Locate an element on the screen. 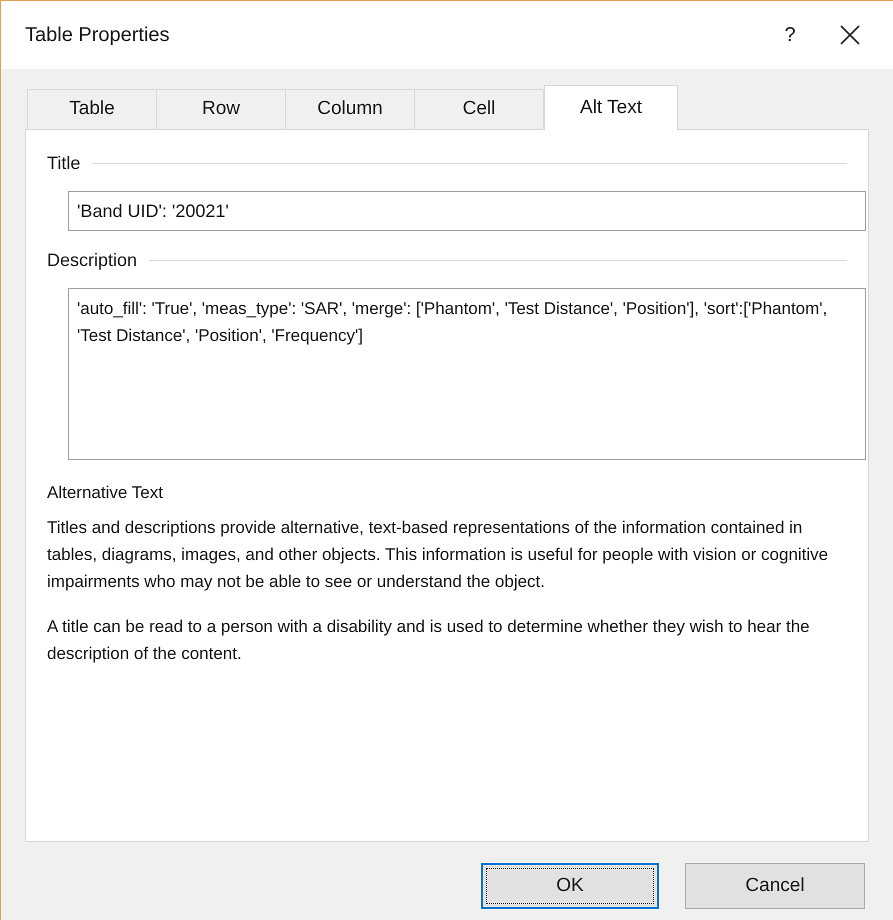 The width and height of the screenshot is (893, 920). tab: Alt Text is located at coordinates (611, 107).